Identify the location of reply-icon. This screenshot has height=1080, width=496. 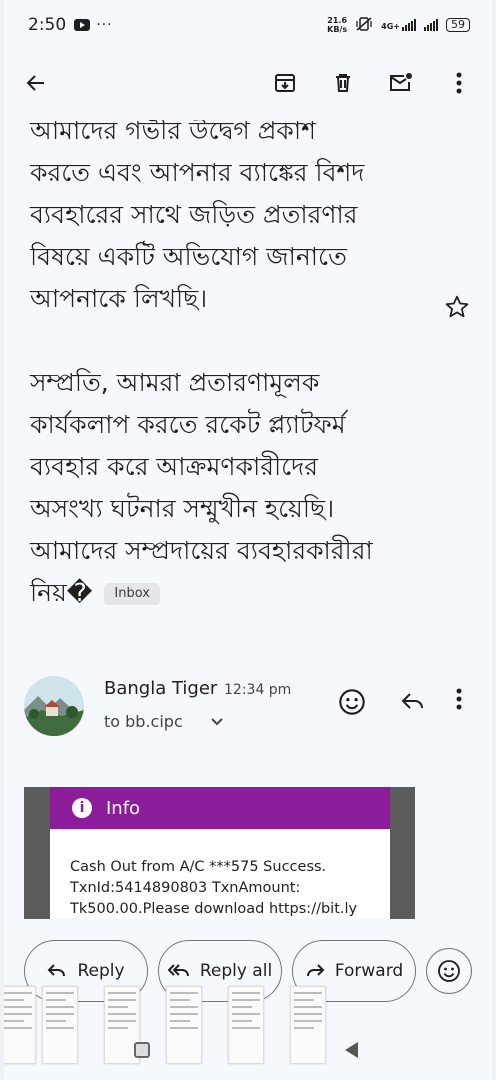
(413, 703).